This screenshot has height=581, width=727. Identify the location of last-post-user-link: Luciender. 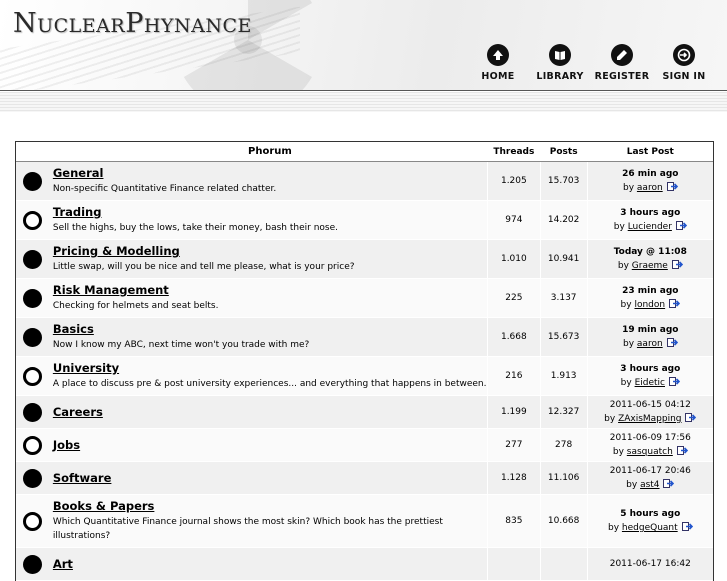
(650, 227).